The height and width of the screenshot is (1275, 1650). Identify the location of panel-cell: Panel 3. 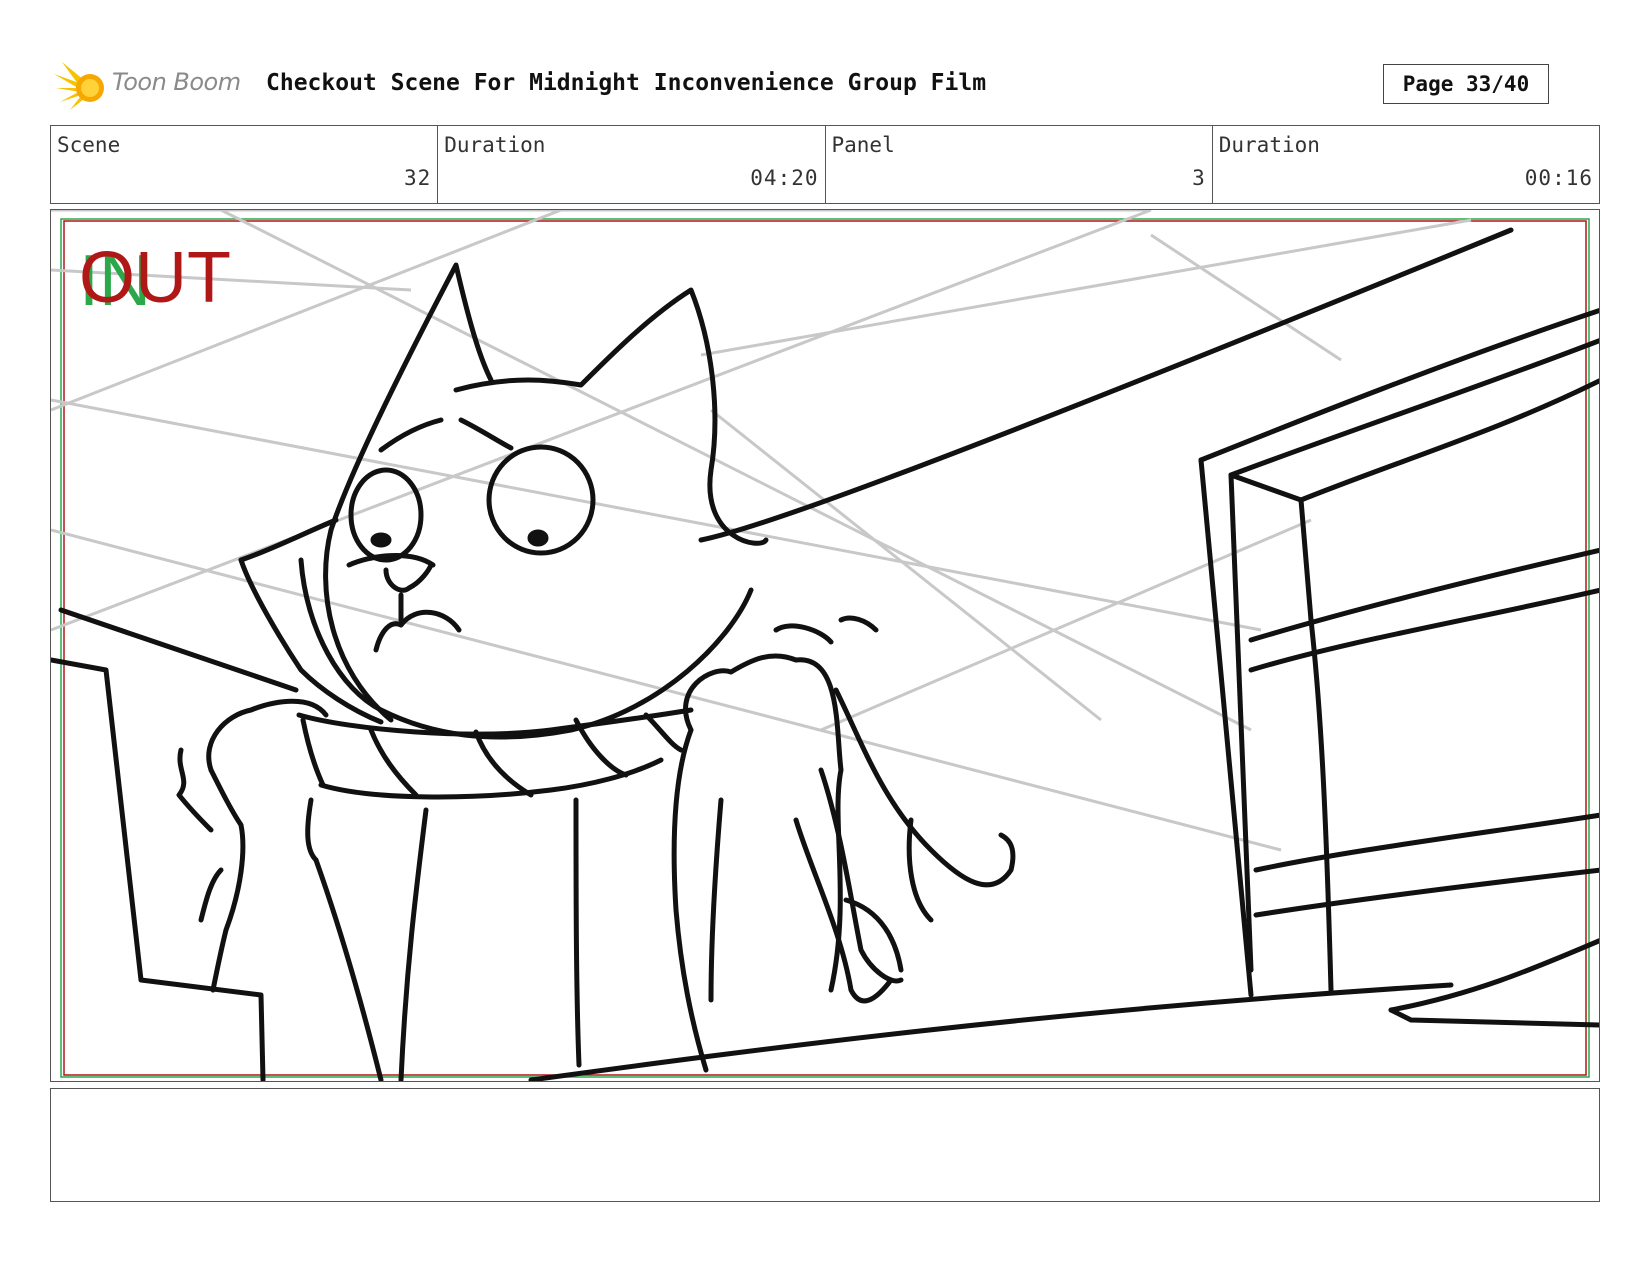
(1019, 164).